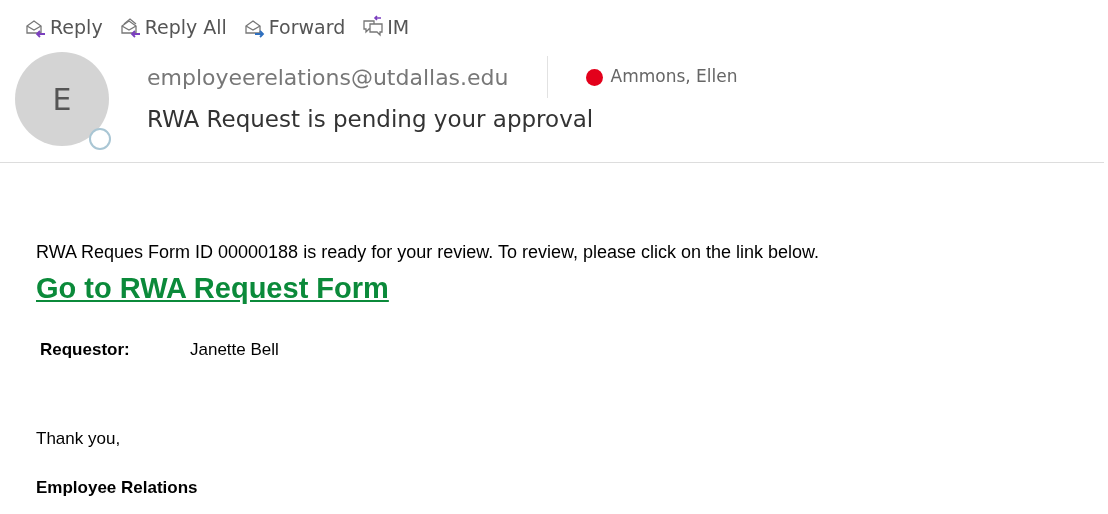 The image size is (1108, 514). Describe the element at coordinates (373, 27) in the screenshot. I see `chat-icon` at that location.